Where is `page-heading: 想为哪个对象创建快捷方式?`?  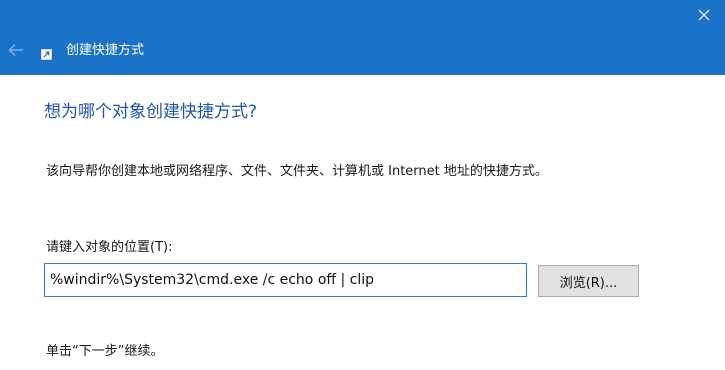 page-heading: 想为哪个对象创建快捷方式? is located at coordinates (151, 112).